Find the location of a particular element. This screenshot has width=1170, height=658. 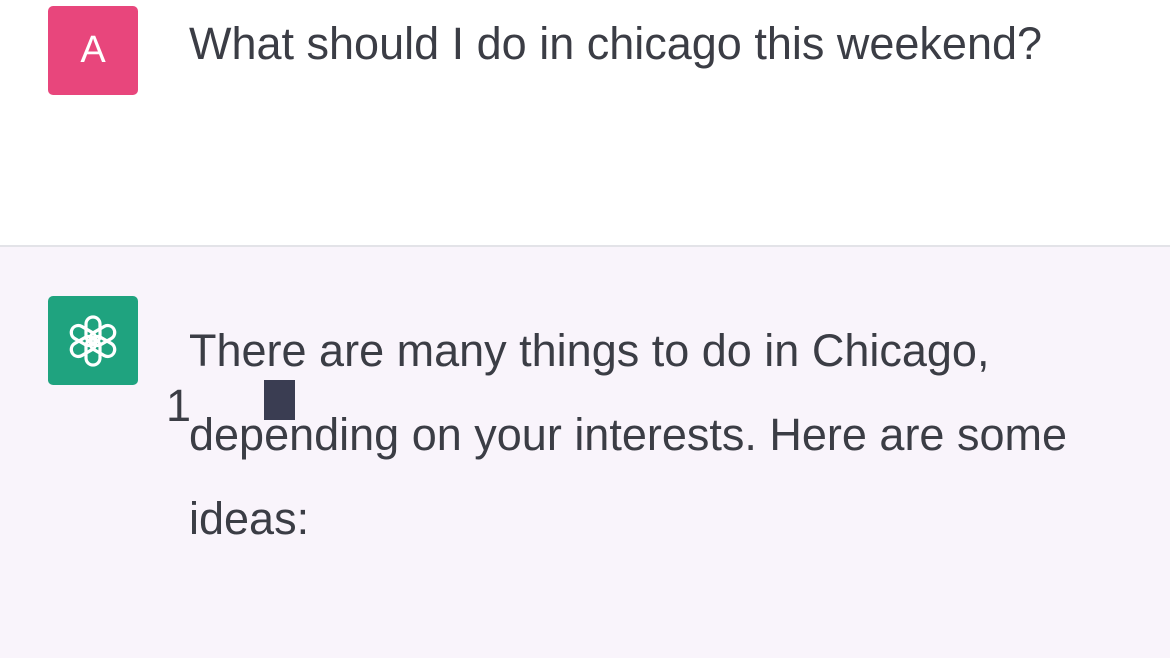

user-avatar: A is located at coordinates (93, 50).